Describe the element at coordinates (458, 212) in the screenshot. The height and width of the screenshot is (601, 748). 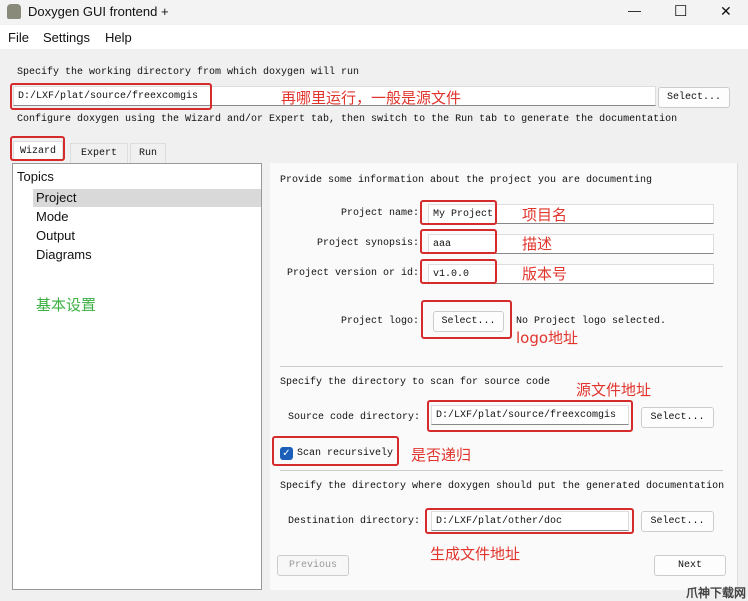
I see `project-name-highlight` at that location.